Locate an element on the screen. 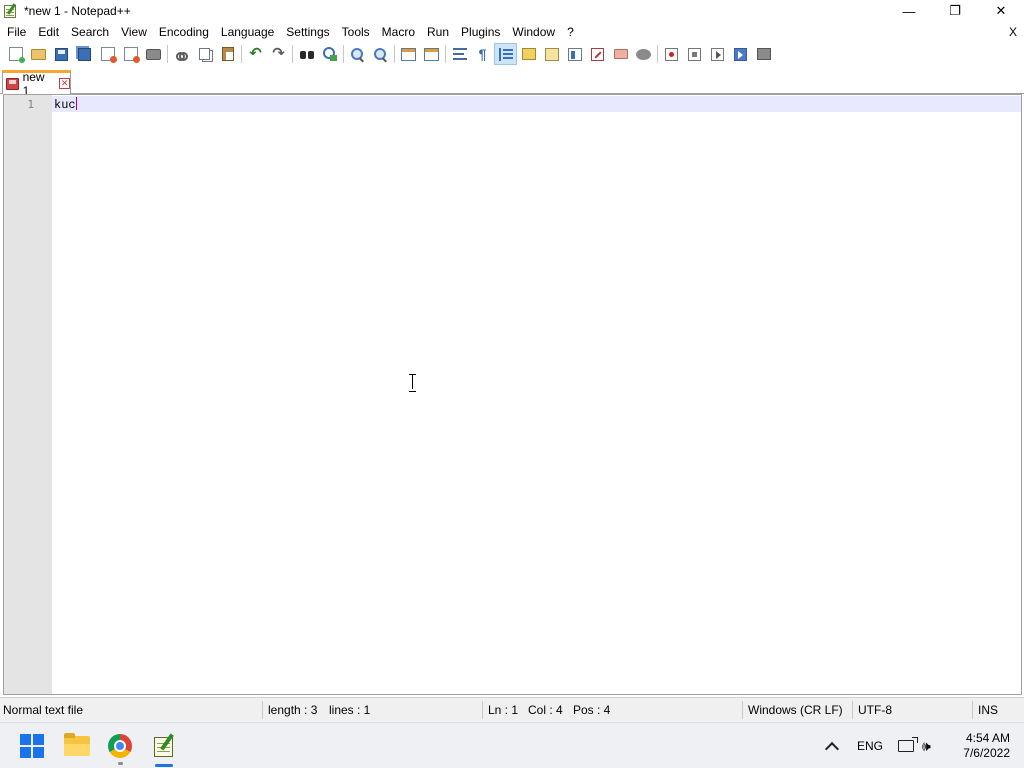 This screenshot has width=1024, height=768. menu-help: ? is located at coordinates (570, 32).